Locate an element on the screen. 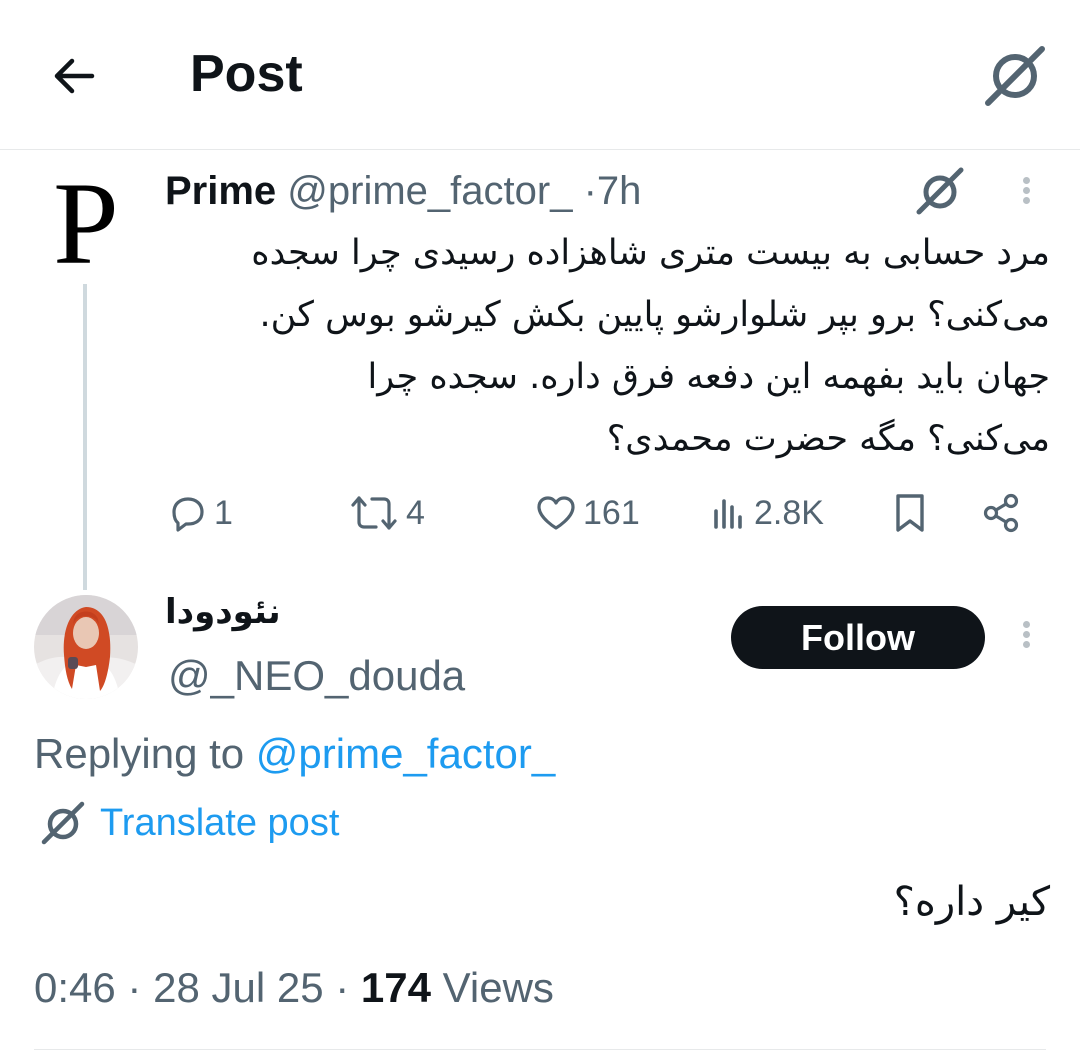 This screenshot has width=1080, height=1056. reply-views-count: 174 is located at coordinates (396, 987).